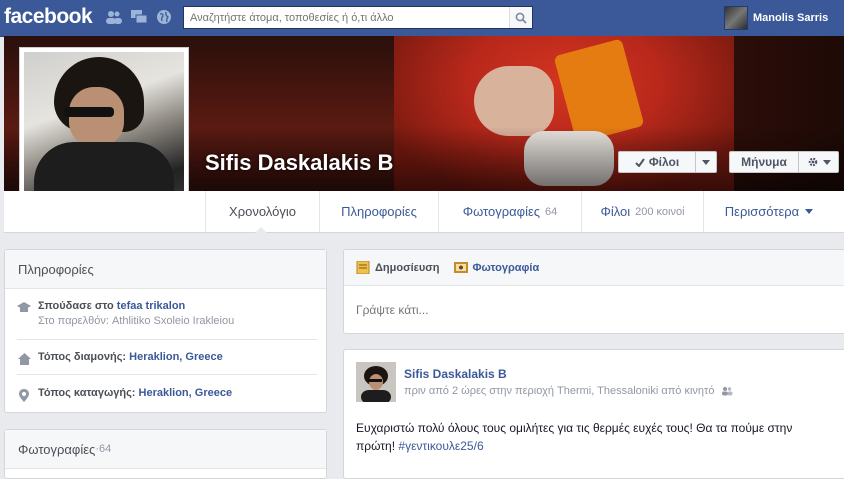  I want to click on location-pin-icon, so click(24, 395).